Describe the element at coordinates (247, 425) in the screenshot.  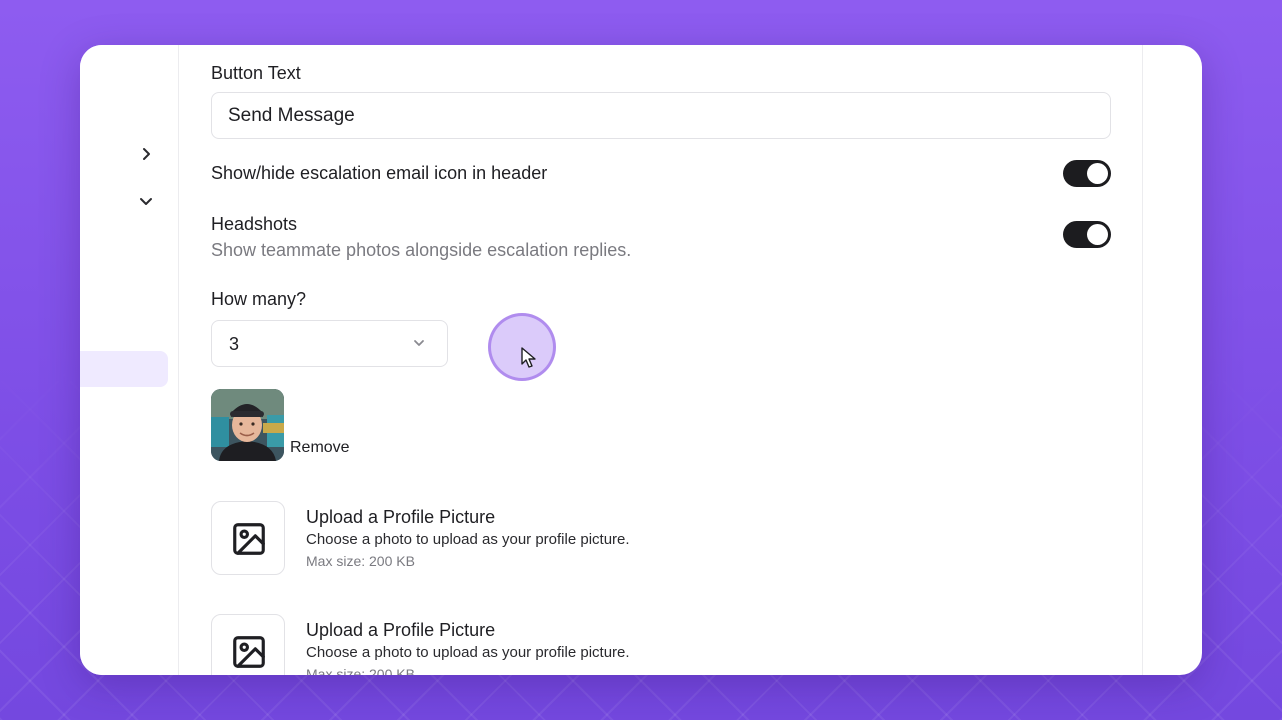
I see `teammate-headshot` at that location.